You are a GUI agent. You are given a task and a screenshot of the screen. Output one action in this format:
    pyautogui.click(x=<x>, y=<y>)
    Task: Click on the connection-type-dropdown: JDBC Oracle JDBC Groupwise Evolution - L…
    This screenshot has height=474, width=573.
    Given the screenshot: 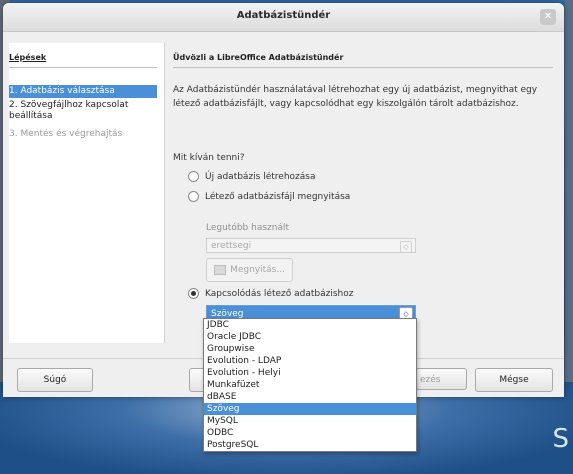 What is the action you would take?
    pyautogui.click(x=310, y=385)
    